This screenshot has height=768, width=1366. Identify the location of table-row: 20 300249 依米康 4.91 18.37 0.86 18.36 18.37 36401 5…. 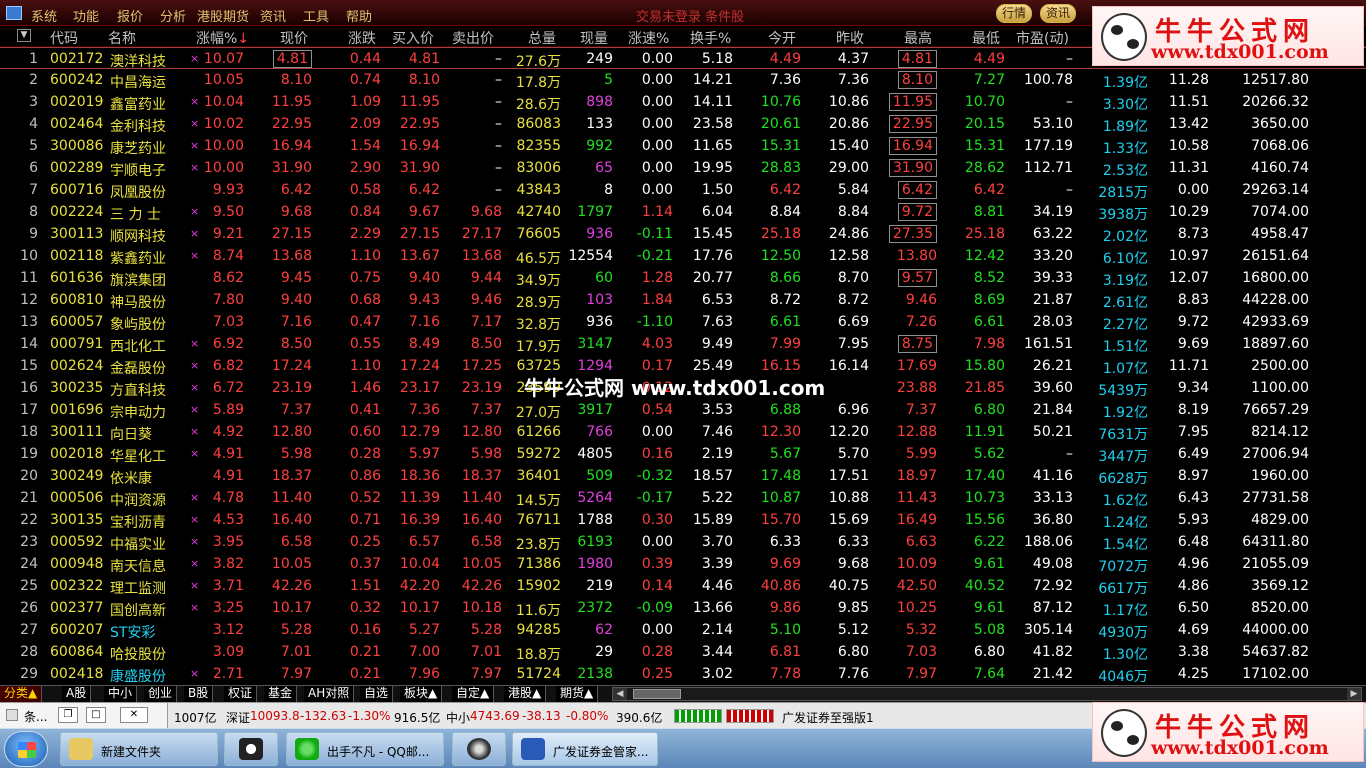
(683, 476).